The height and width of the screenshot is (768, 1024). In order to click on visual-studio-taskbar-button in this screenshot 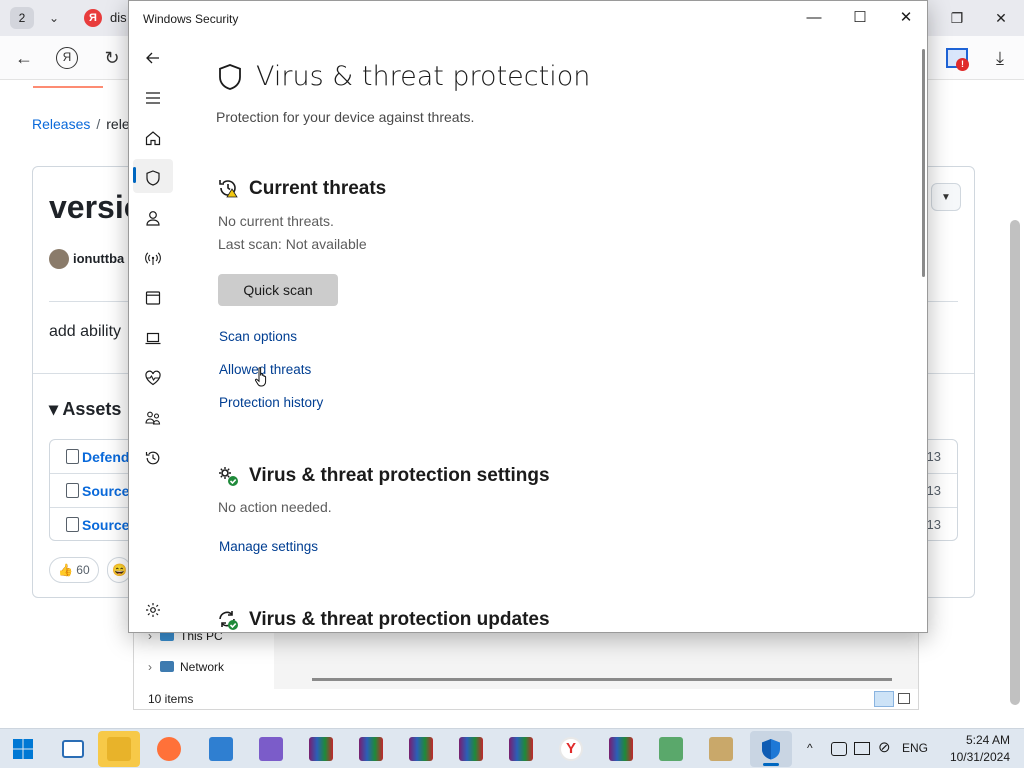, I will do `click(271, 749)`.